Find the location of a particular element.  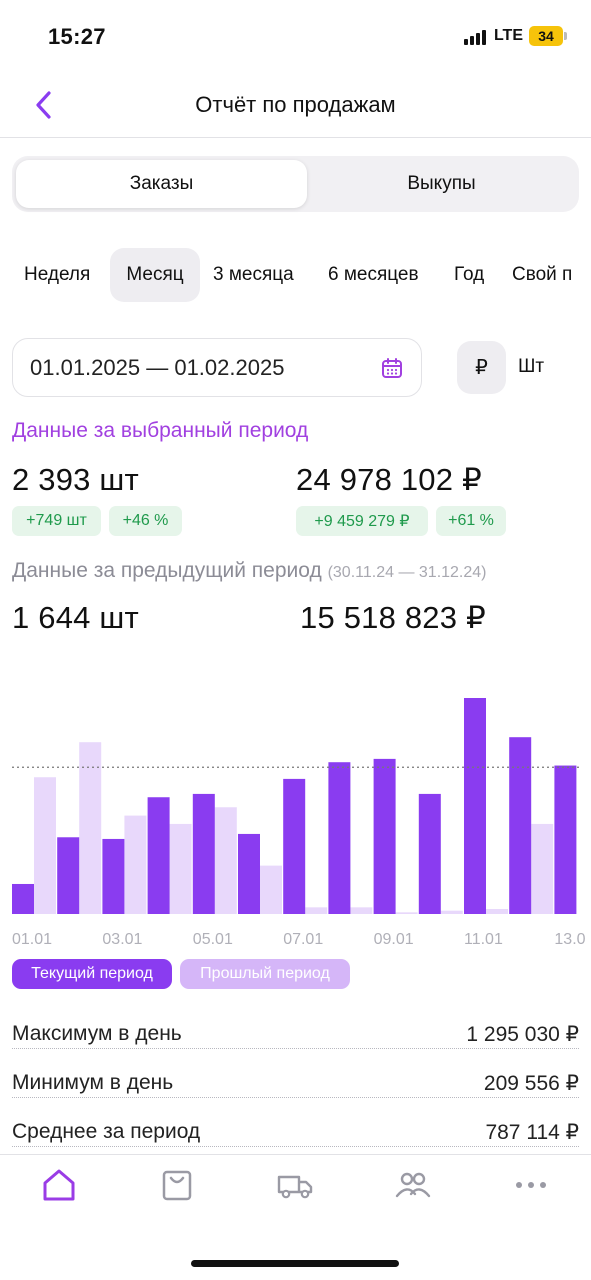

previous-qty: 1 644 шт is located at coordinates (75, 617).